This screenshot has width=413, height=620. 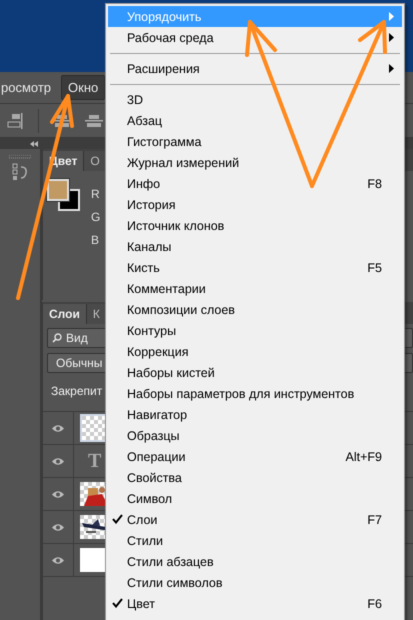 I want to click on menu-item: Слои F7, so click(x=255, y=519).